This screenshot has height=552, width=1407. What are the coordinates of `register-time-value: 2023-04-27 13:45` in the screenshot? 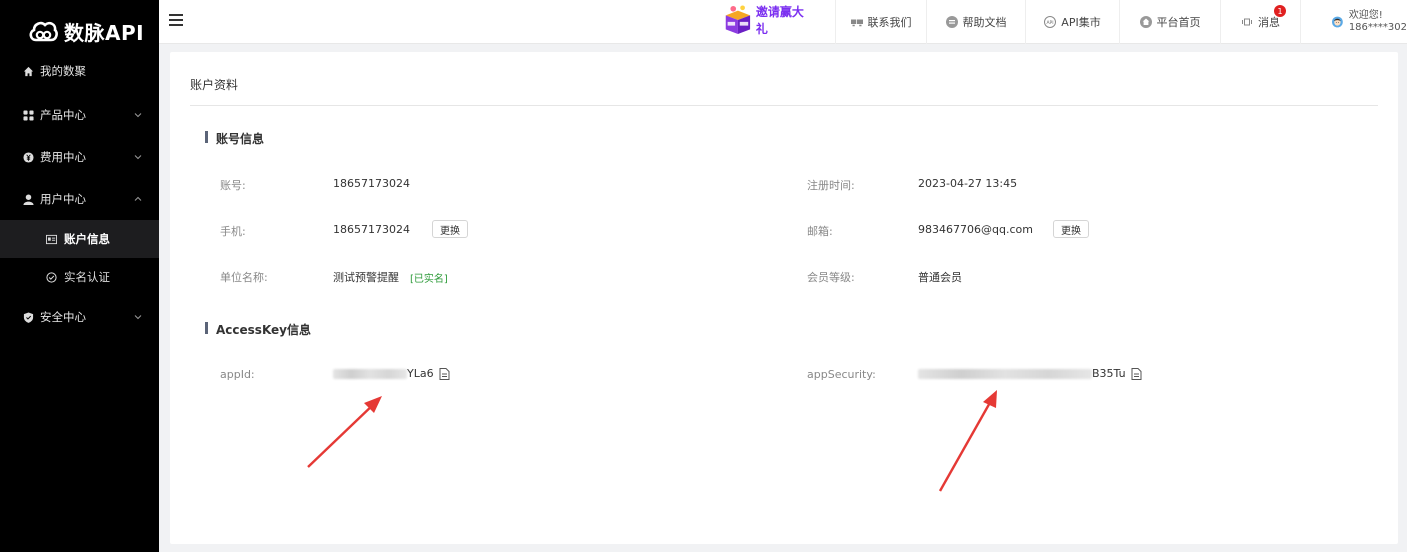 It's located at (968, 183).